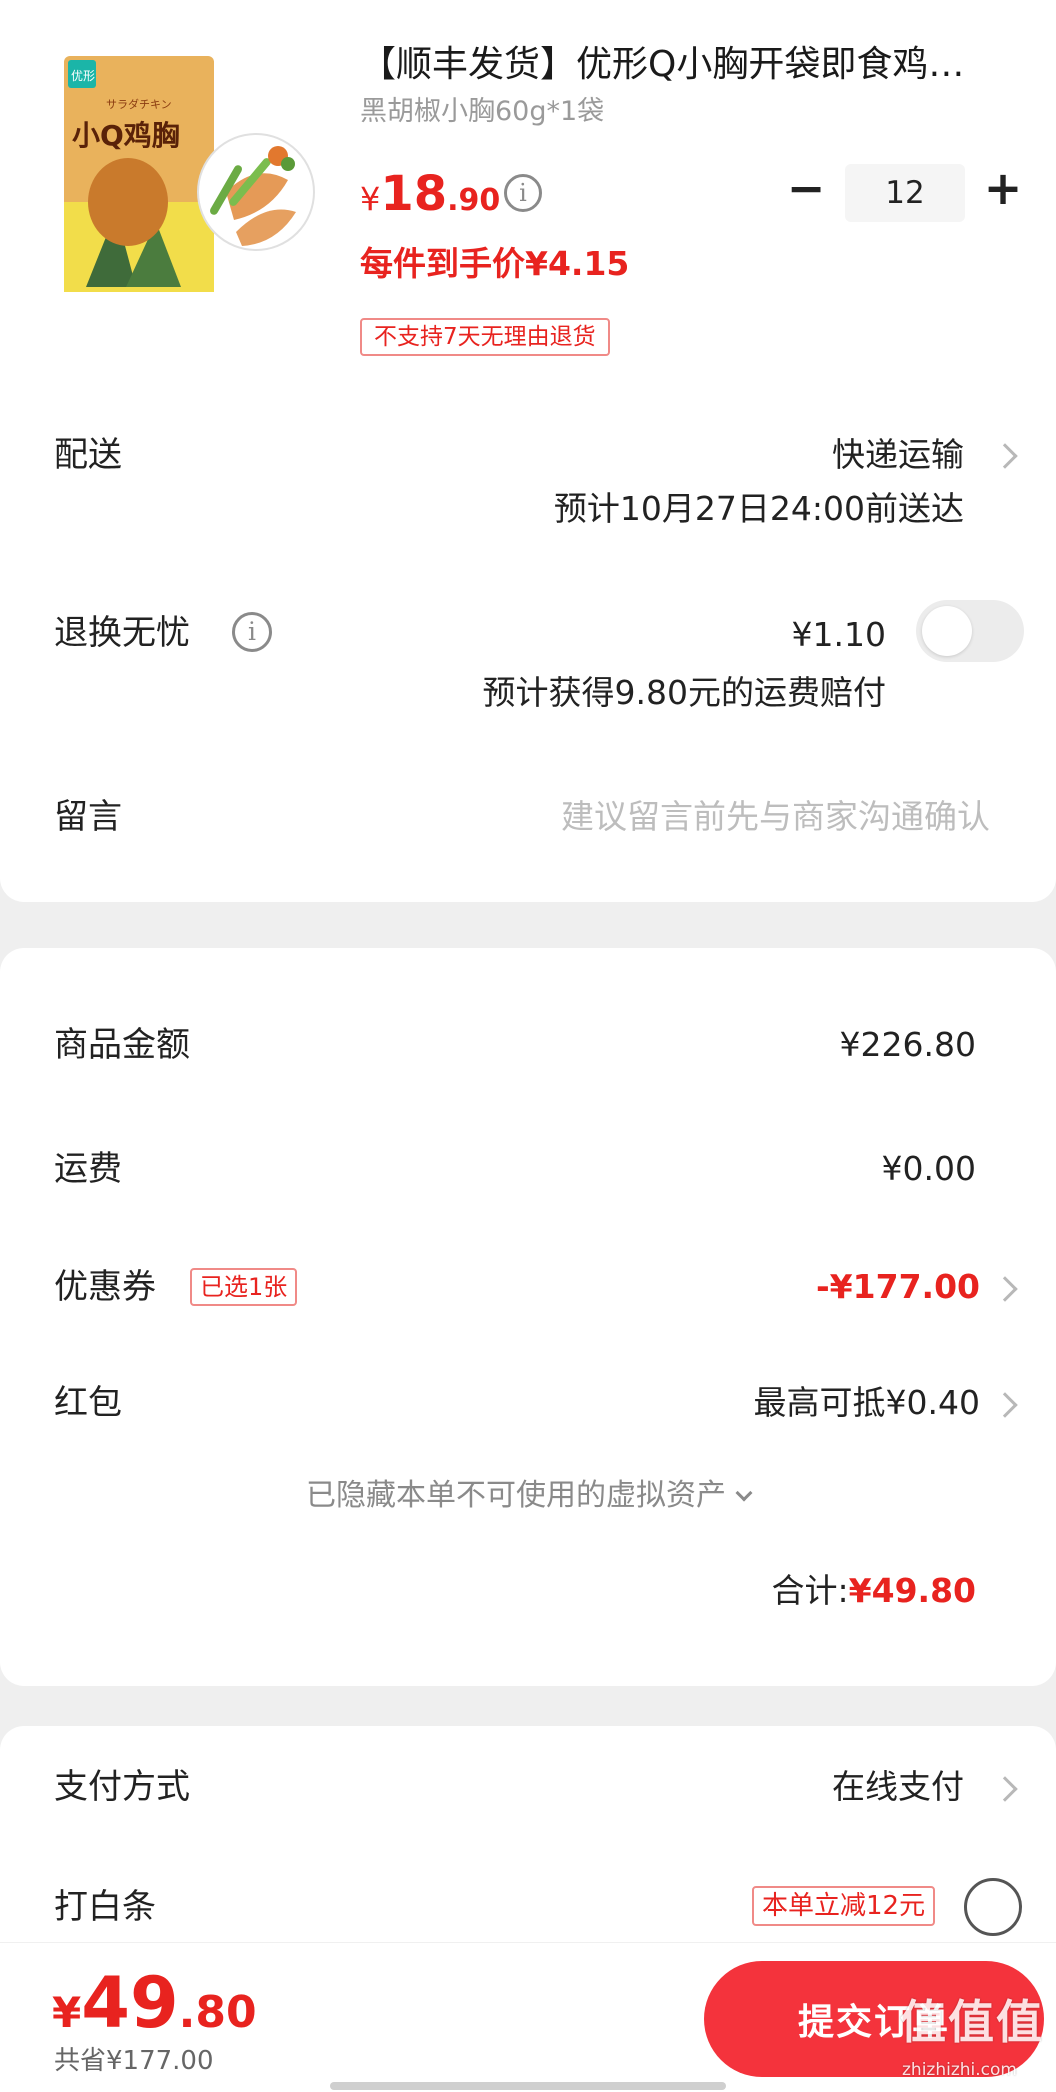  Describe the element at coordinates (88, 1403) in the screenshot. I see `red-packet-label: 红包` at that location.